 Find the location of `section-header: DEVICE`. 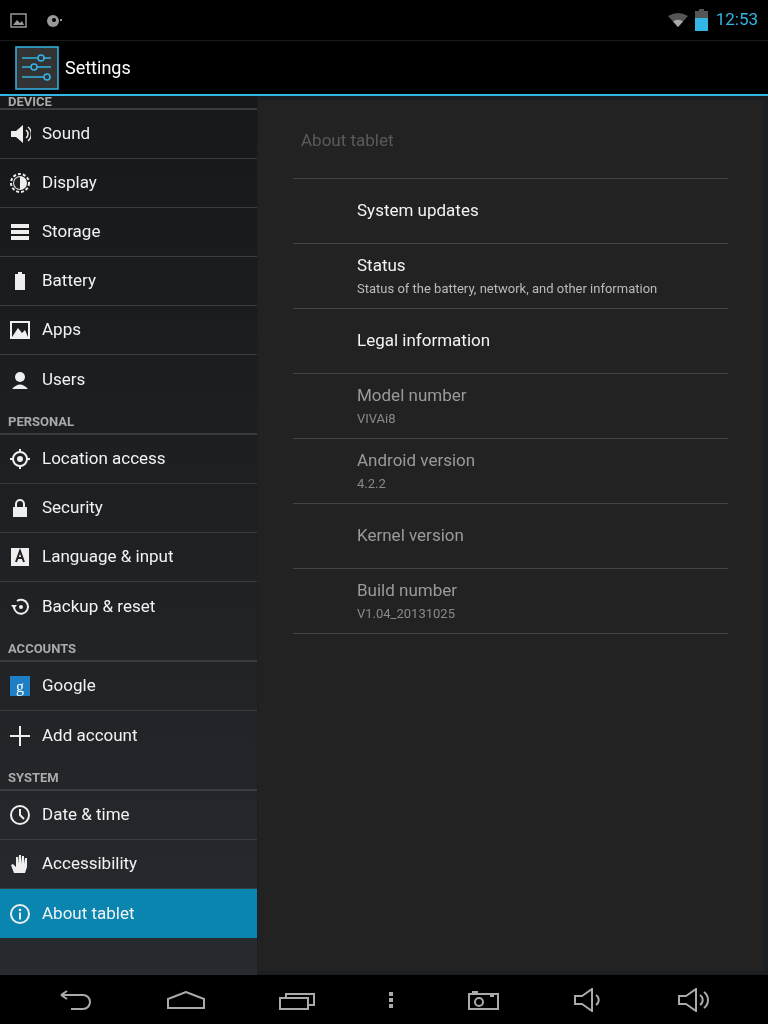

section-header: DEVICE is located at coordinates (30, 102).